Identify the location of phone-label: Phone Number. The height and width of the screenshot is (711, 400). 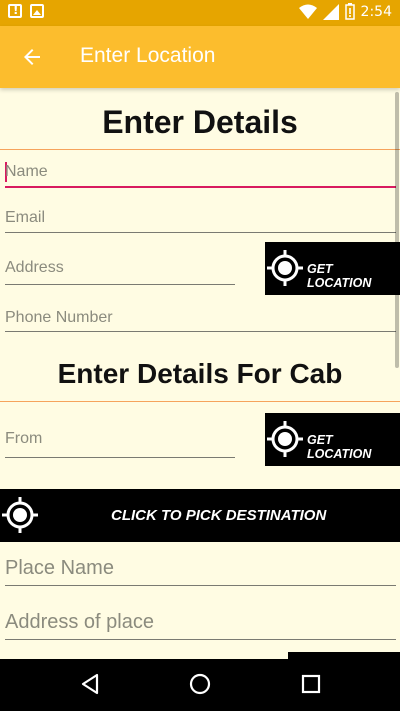
(59, 317).